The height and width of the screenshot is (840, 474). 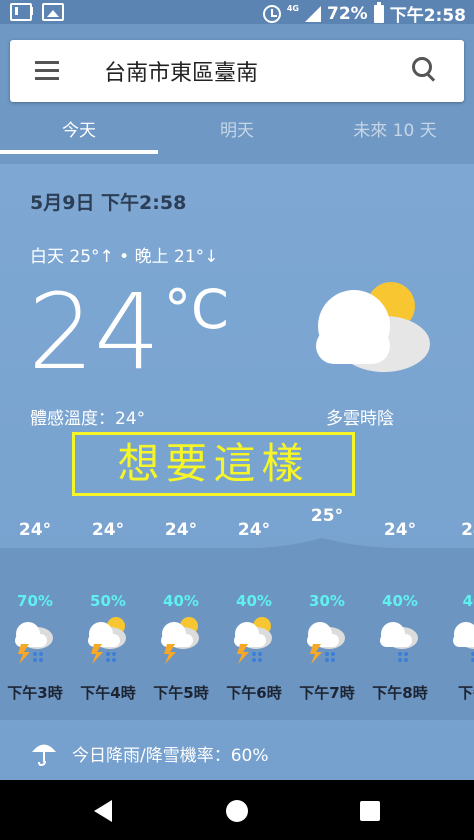 I want to click on condition-text: 多雲時陰, so click(x=360, y=419).